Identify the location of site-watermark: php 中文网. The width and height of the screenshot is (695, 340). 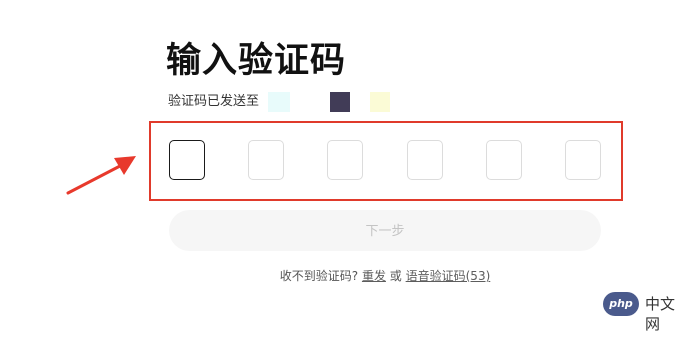
(645, 312).